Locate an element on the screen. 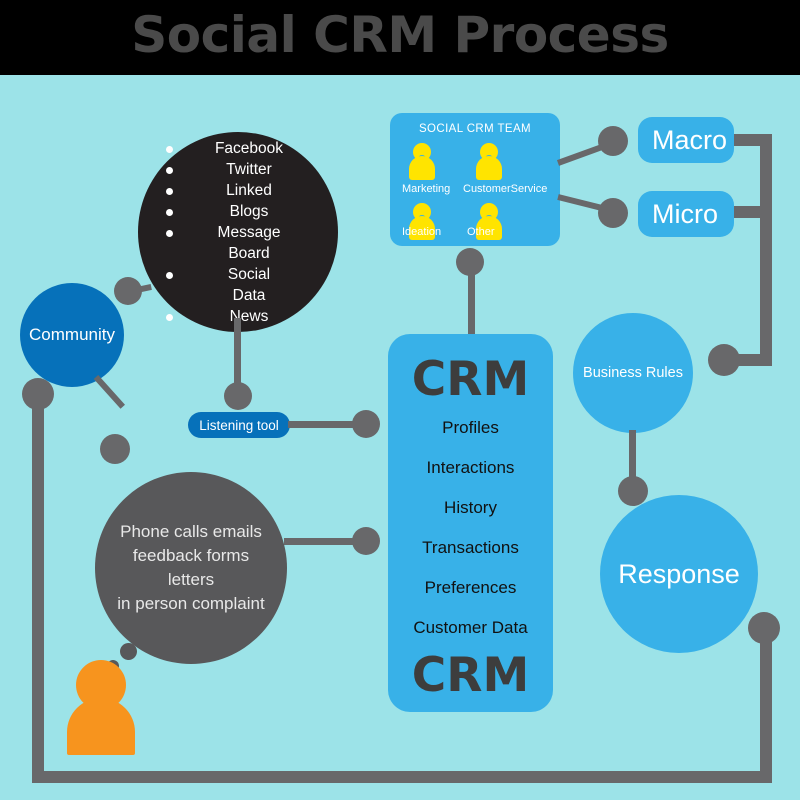 This screenshot has height=800, width=800. crm-item-customer-data: Customer Data is located at coordinates (470, 627).